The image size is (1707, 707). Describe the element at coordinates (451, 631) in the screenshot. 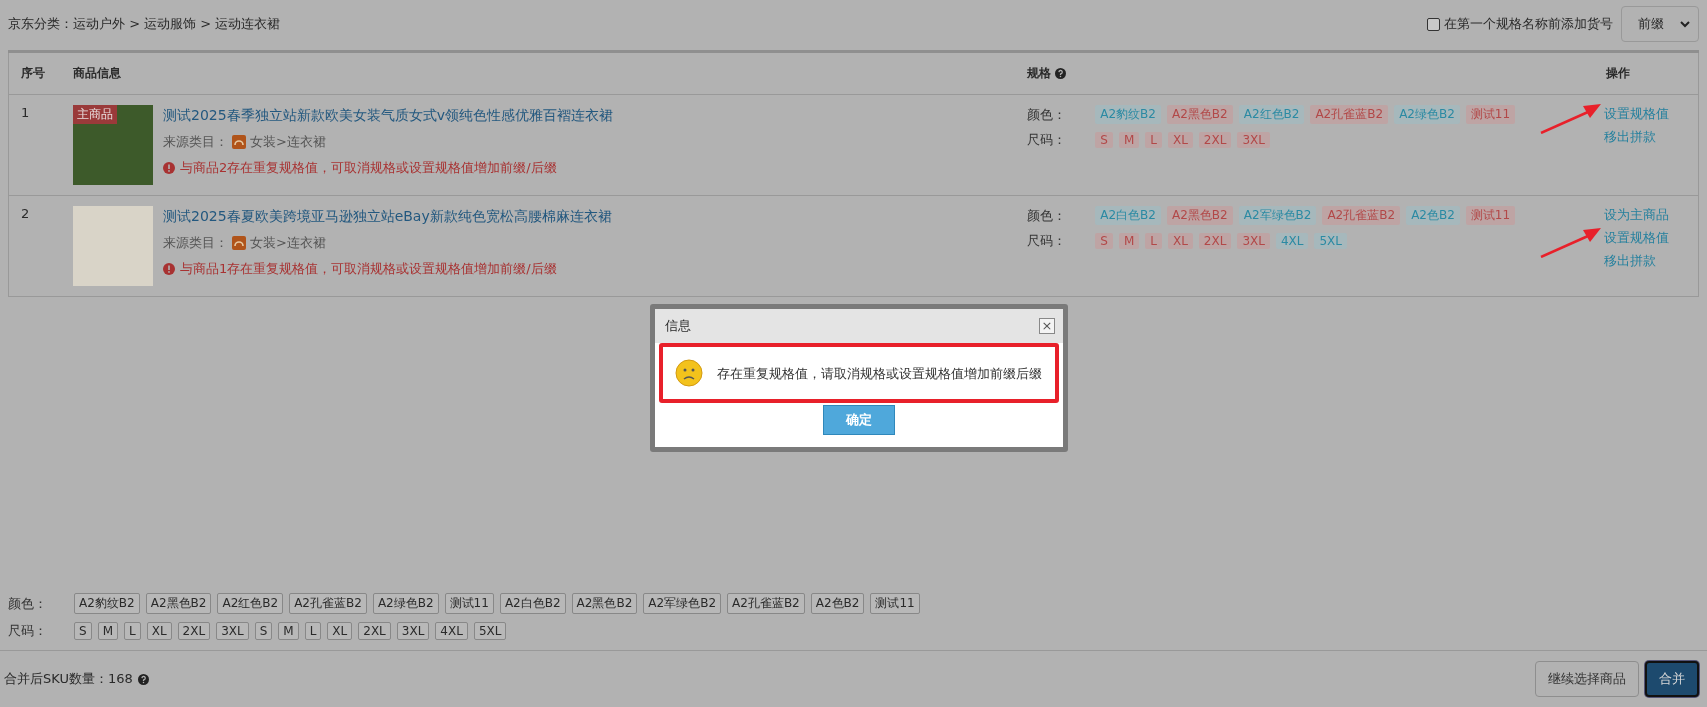

I see `merged-spec-tag: 4XL` at that location.